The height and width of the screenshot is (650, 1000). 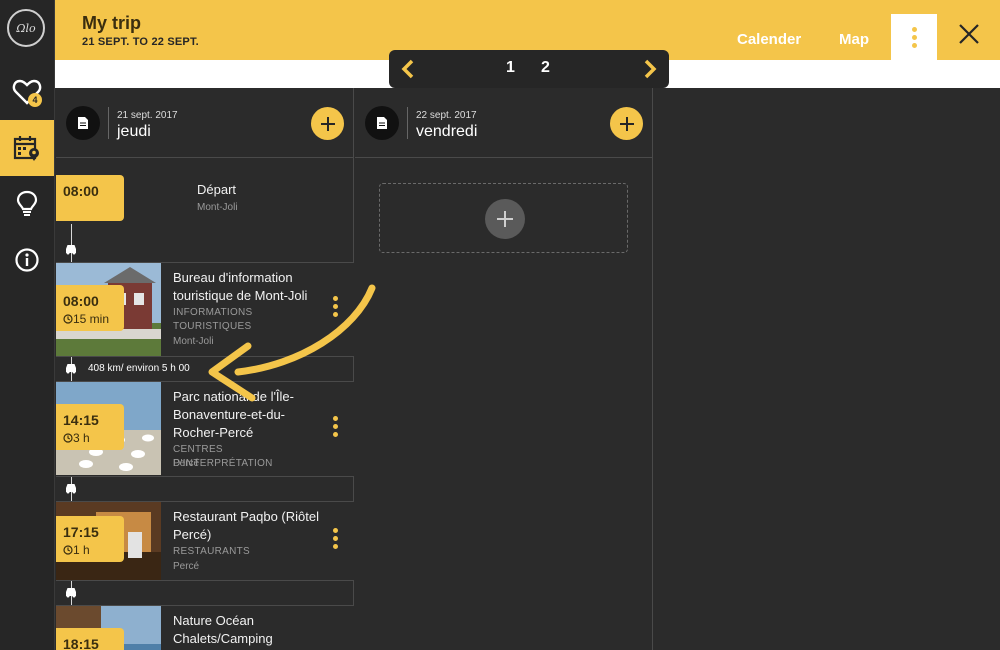 I want to click on sidebar-item-ideas, so click(x=27, y=204).